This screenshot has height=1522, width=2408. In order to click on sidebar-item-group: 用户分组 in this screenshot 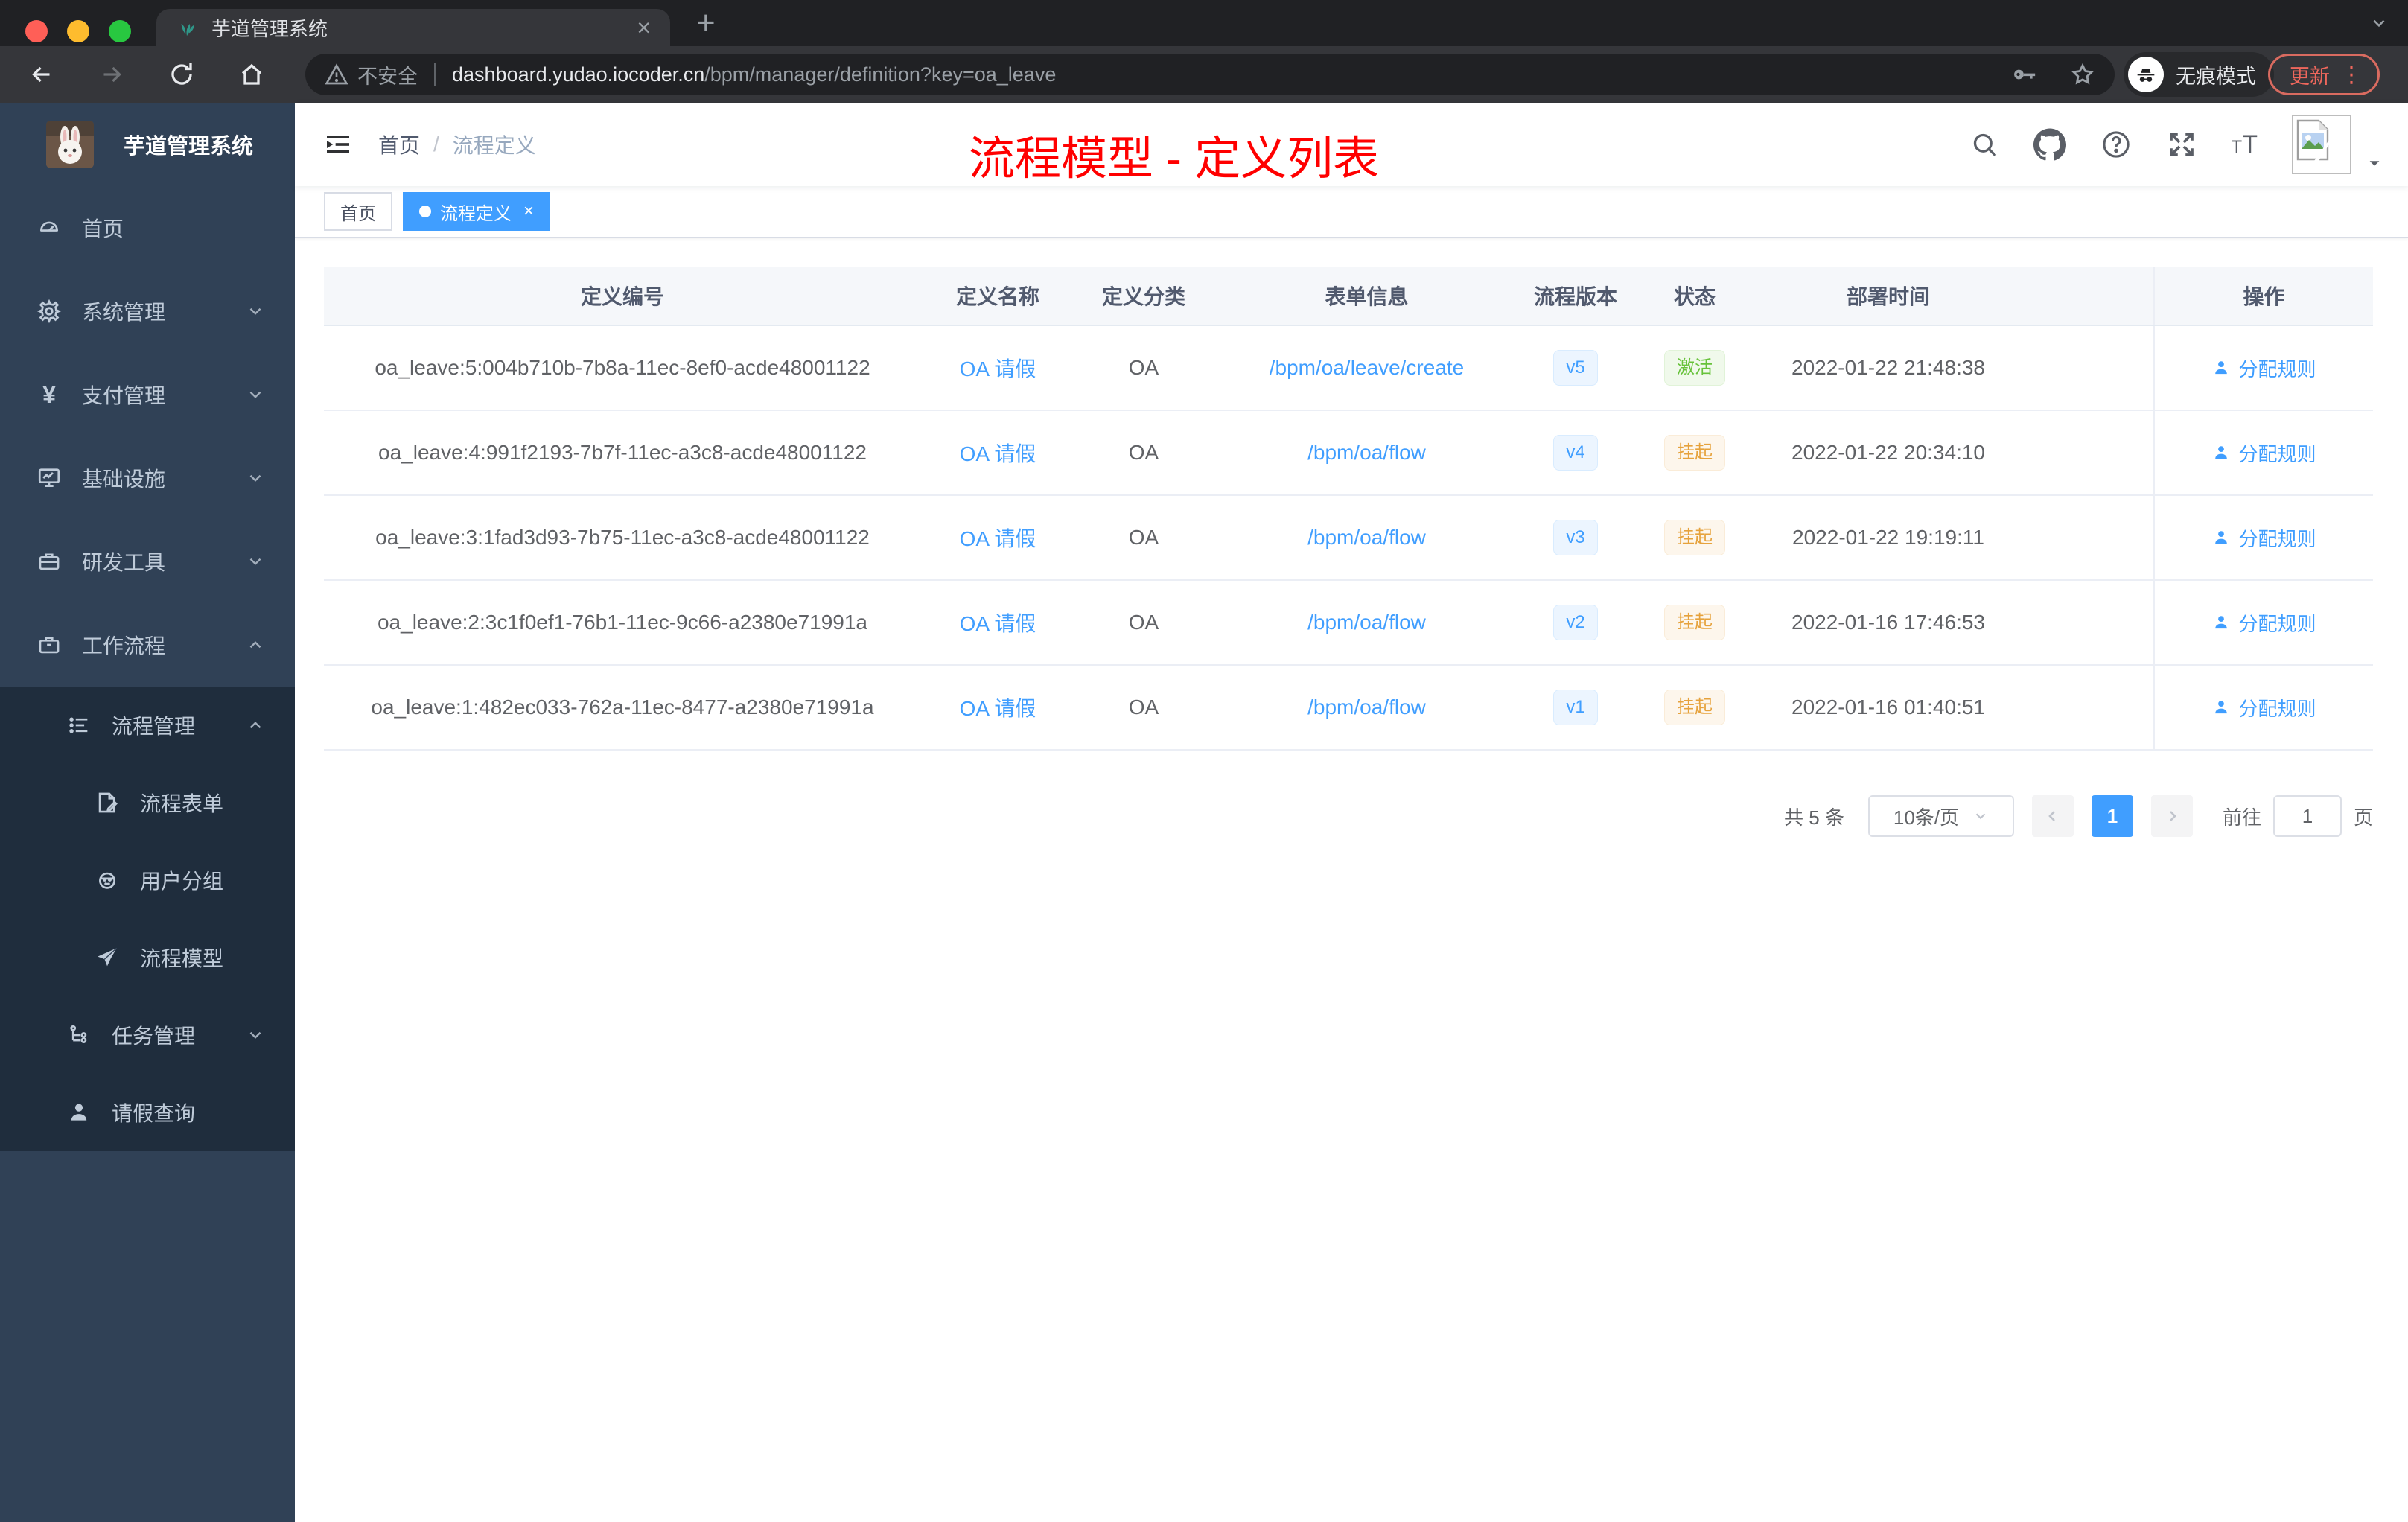, I will do `click(147, 880)`.